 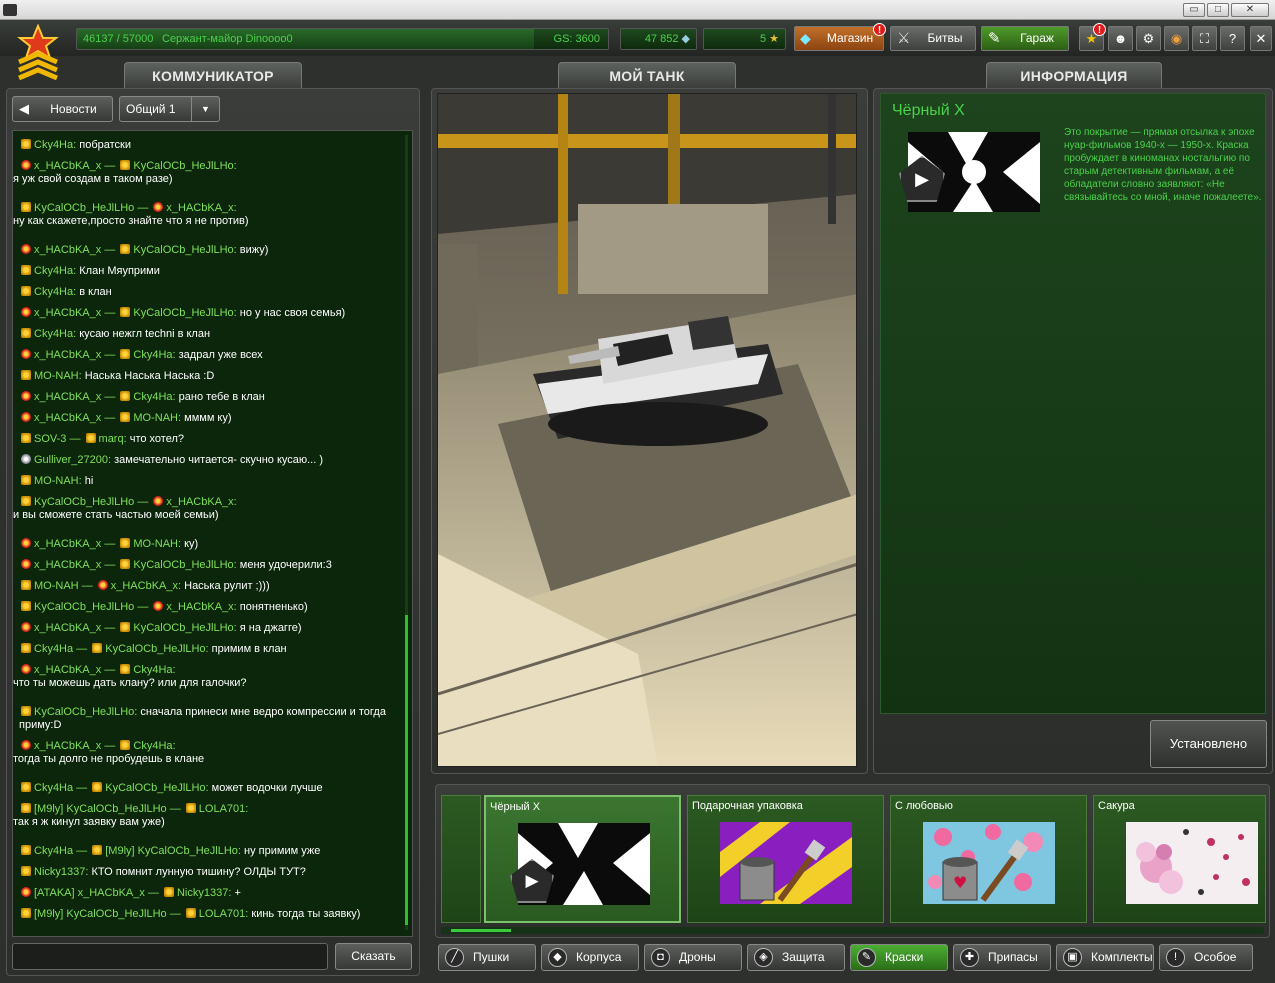 I want to click on chat-recipient: [M9ly] KyCalOCb_HeJlLHo, so click(x=171, y=851).